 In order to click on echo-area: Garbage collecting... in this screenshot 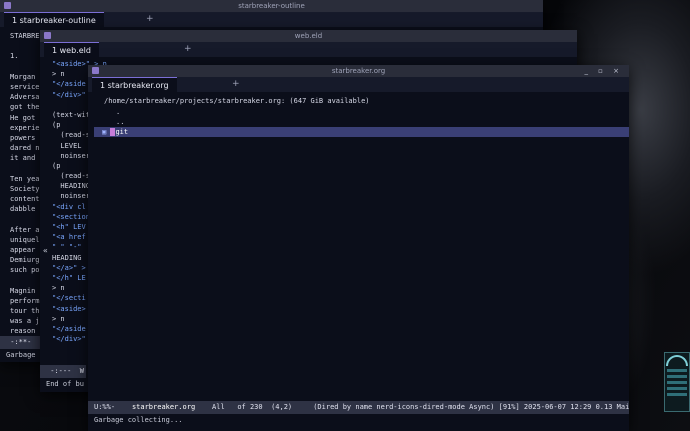, I will do `click(138, 420)`.